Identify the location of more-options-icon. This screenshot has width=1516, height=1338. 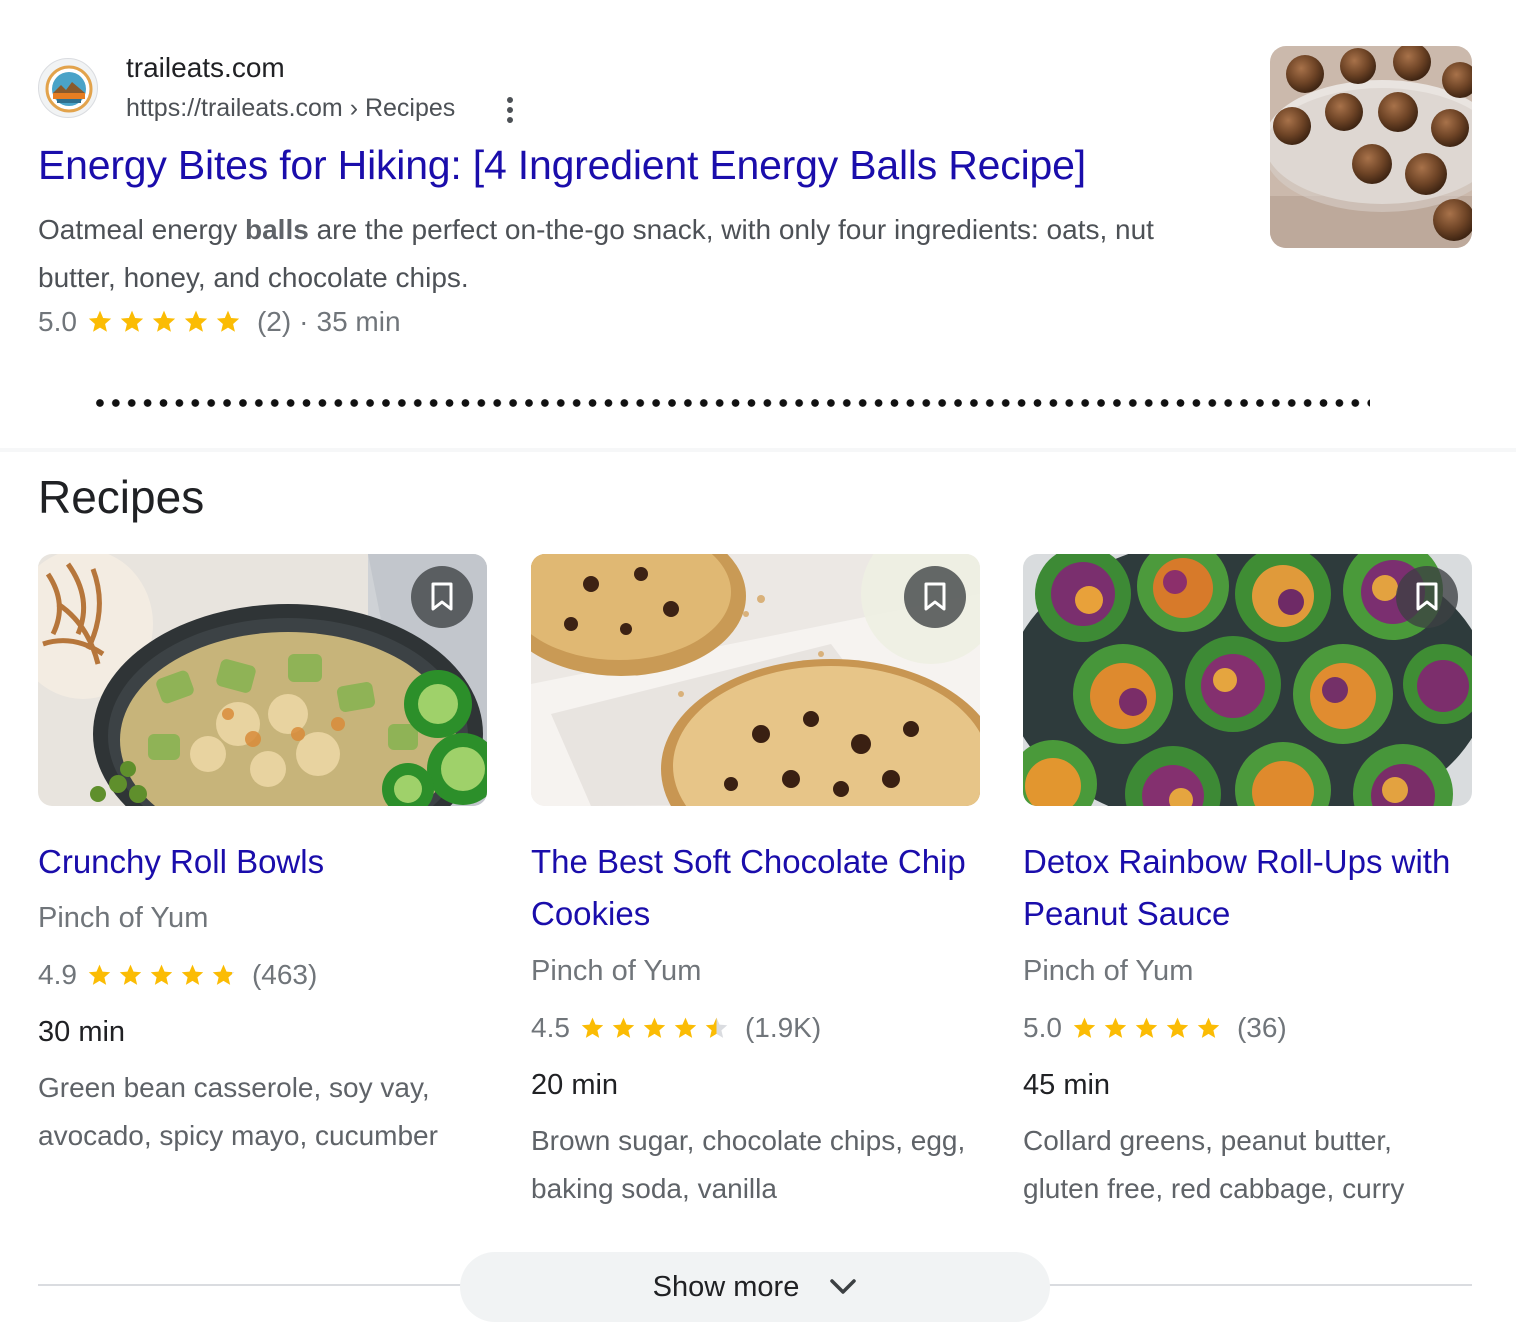
(510, 110).